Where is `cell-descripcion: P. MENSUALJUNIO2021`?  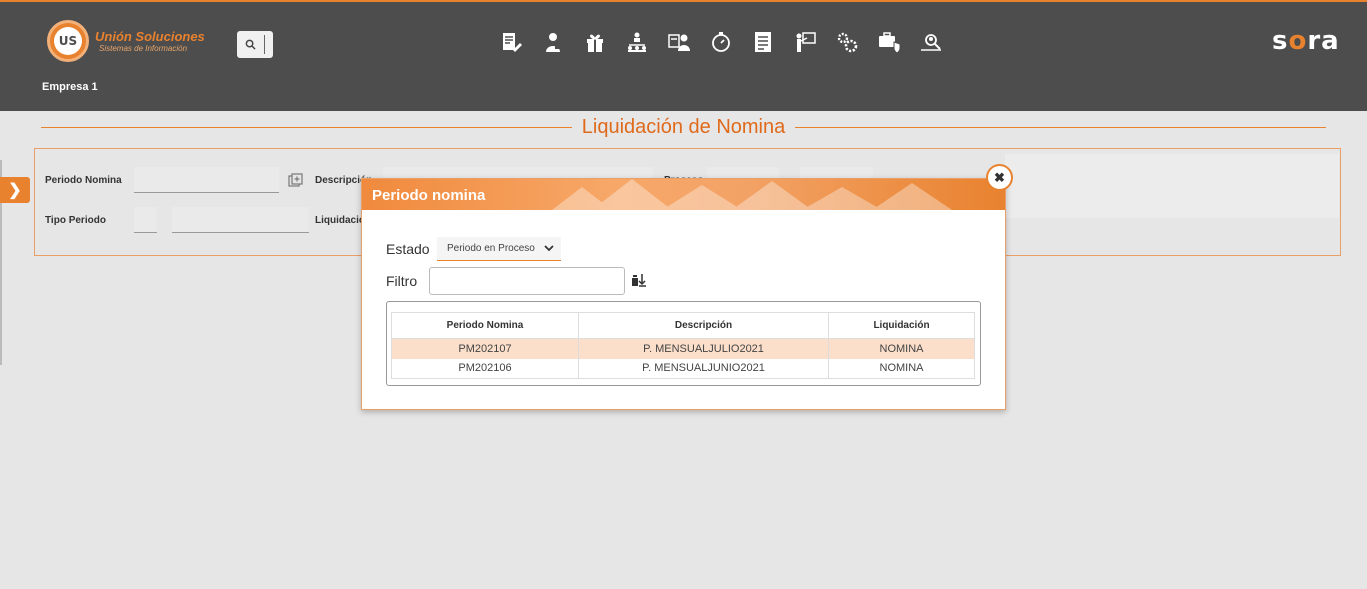
cell-descripcion: P. MENSUALJUNIO2021 is located at coordinates (703, 368).